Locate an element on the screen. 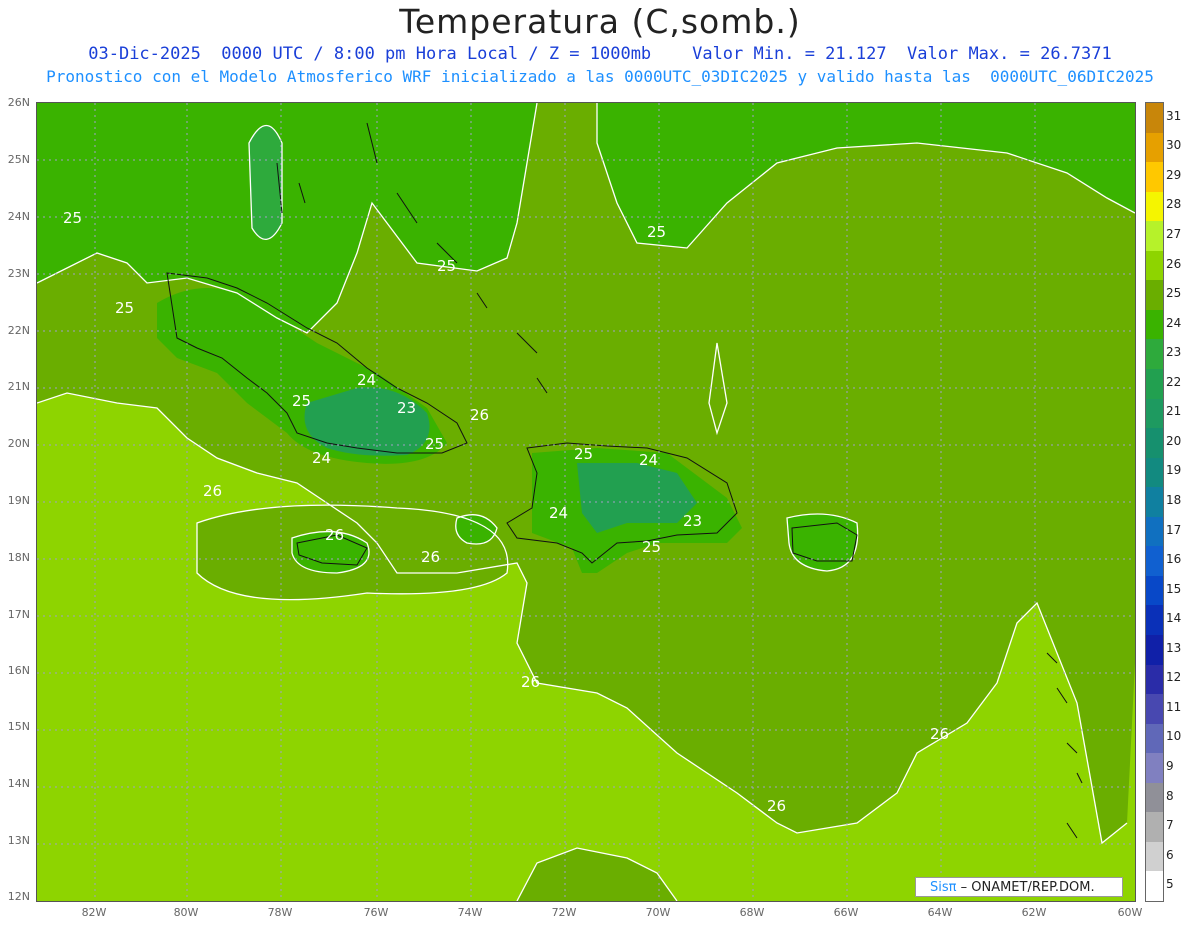 This screenshot has height=927, width=1200. lat-label: 18N is located at coordinates (18, 557).